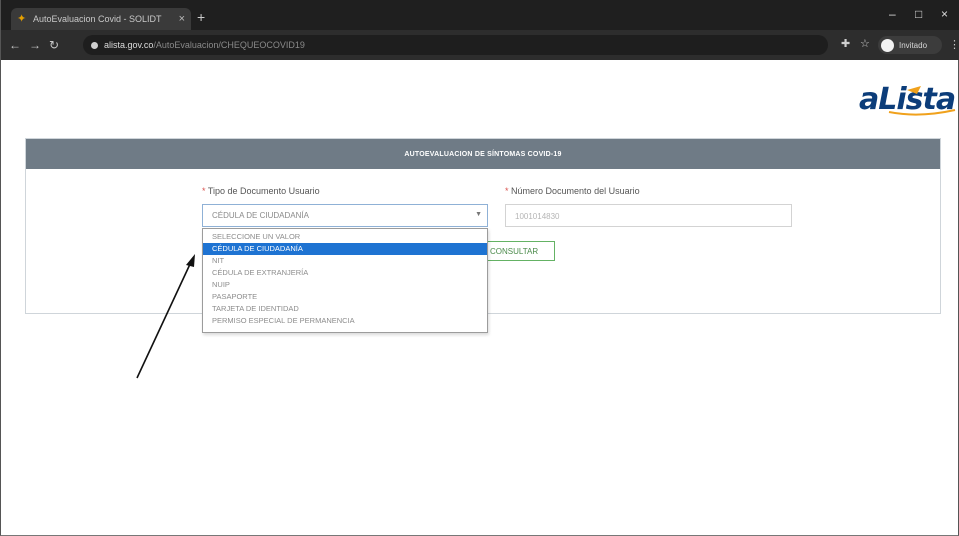  Describe the element at coordinates (944, 14) in the screenshot. I see `close-window-button: ×` at that location.